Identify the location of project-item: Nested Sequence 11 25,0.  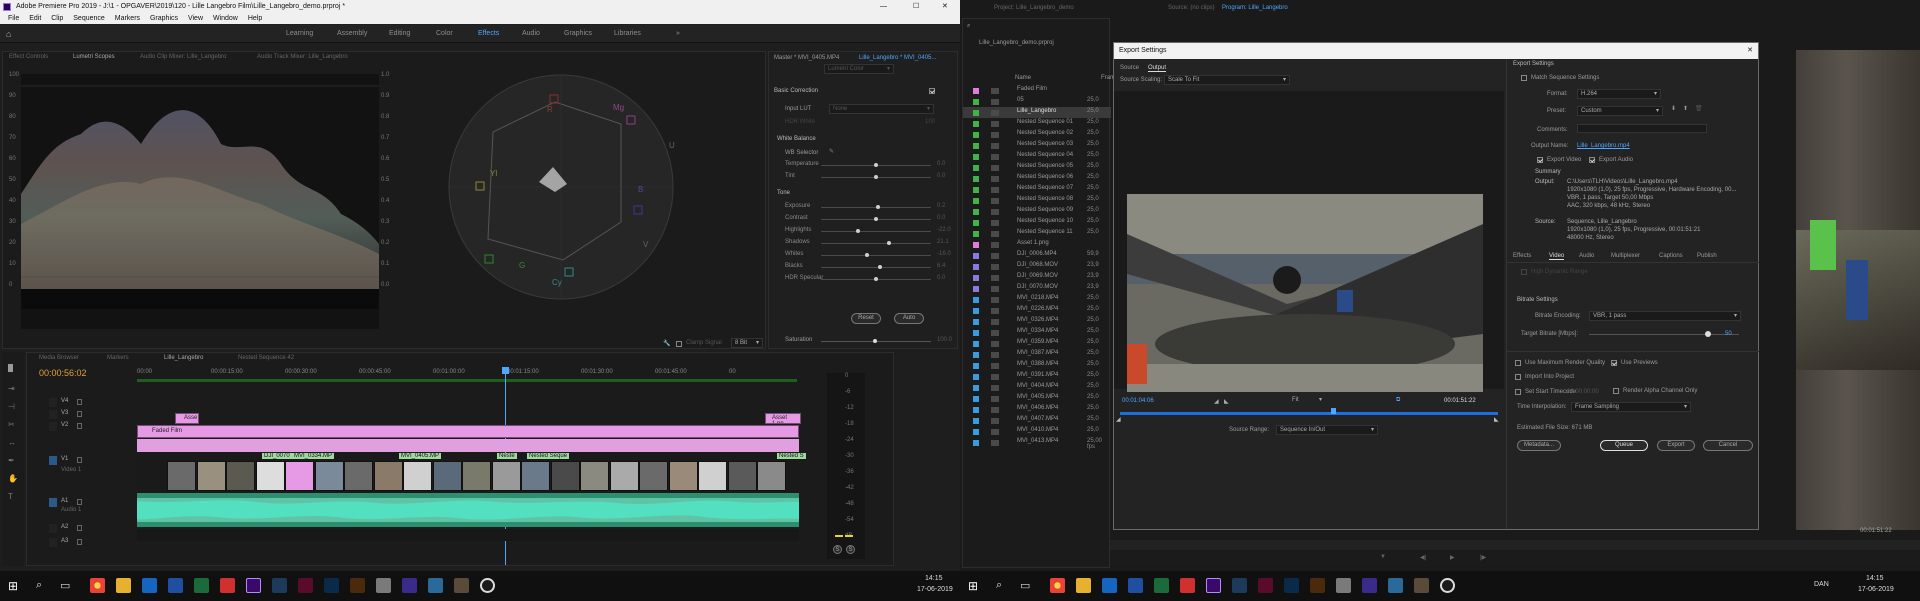
(1037, 233).